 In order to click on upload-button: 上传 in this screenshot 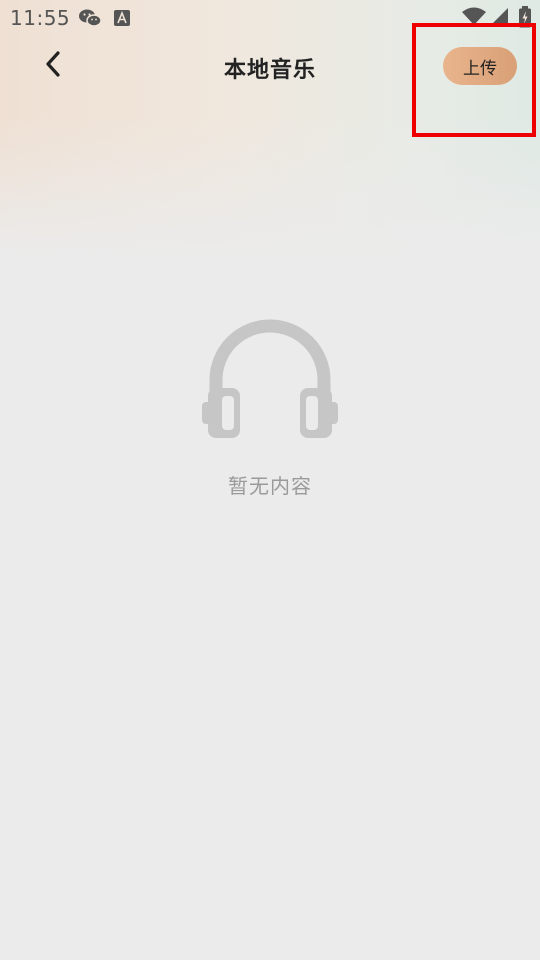, I will do `click(480, 66)`.